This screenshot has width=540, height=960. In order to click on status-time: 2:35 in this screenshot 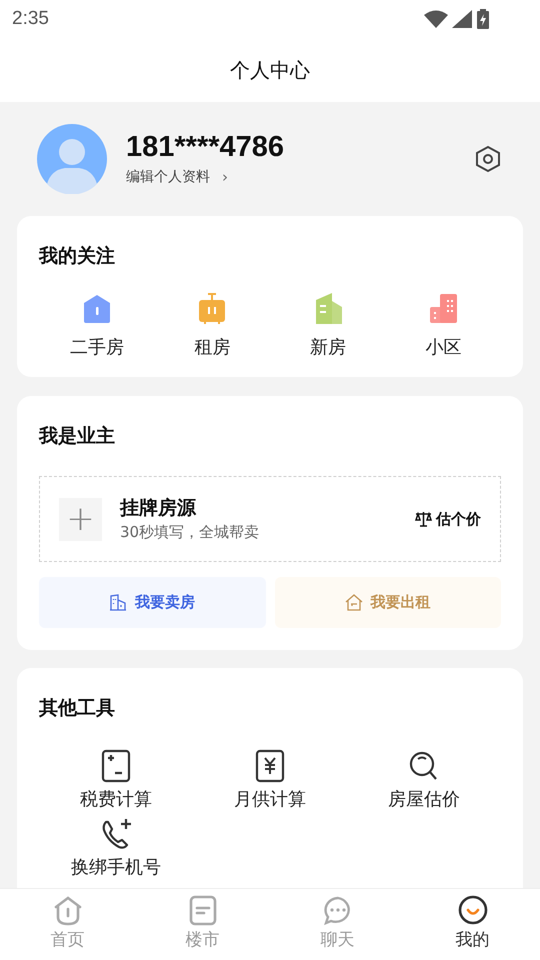, I will do `click(30, 18)`.